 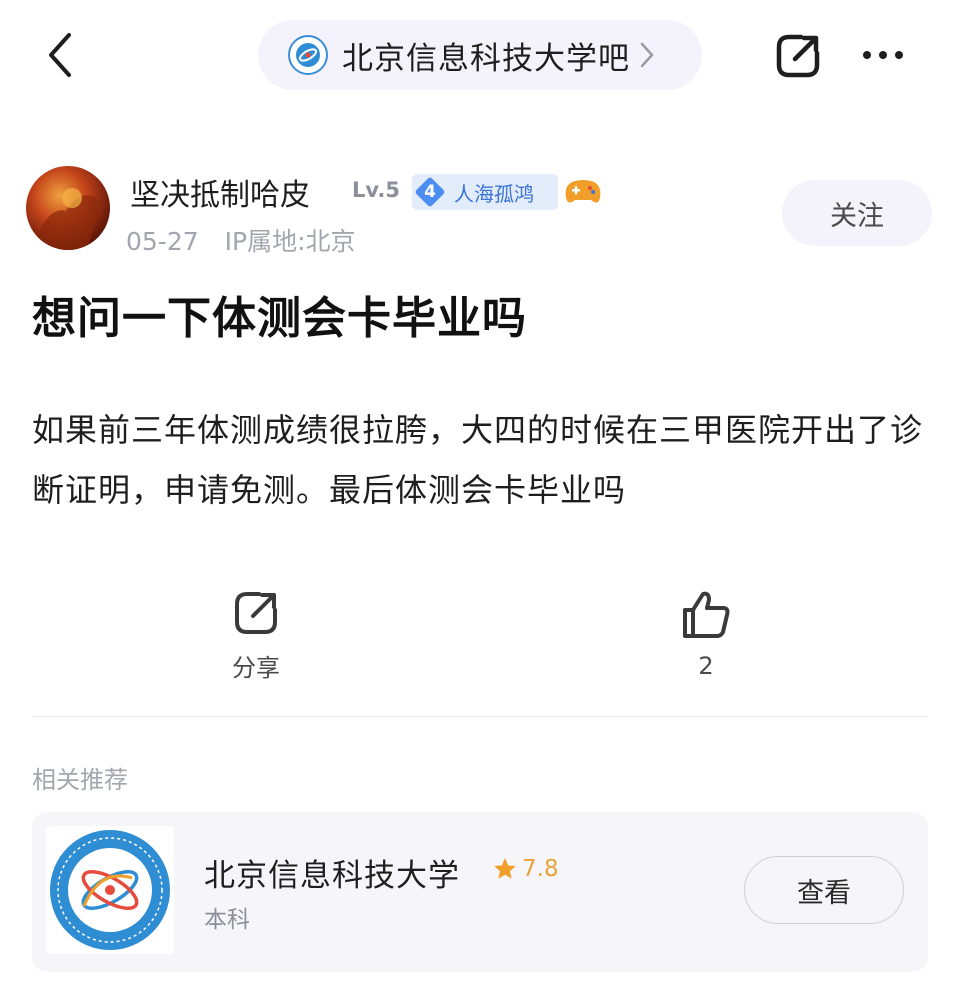 I want to click on related-title: 相关推荐, so click(x=80, y=780).